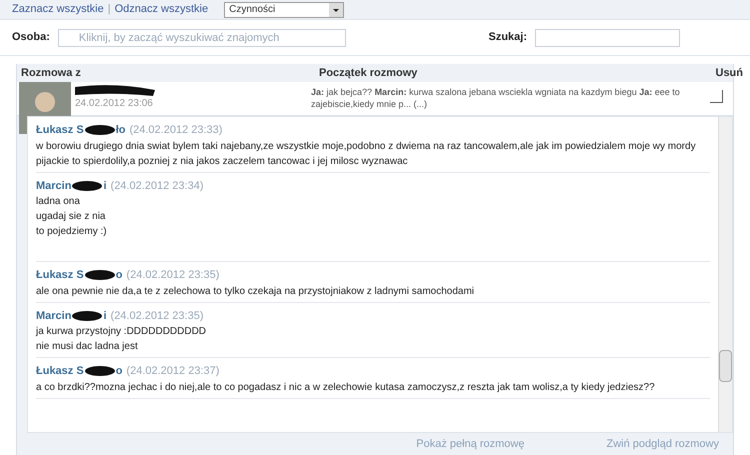  What do you see at coordinates (346, 387) in the screenshot?
I see `message-text: a co brzdki??mozna jechac i do niej,ale to co pogadasz i nic a w zelechowie kutasa zamoczysz,z reszta jak tam wolisz,a ty kiedy jedziesz??` at bounding box center [346, 387].